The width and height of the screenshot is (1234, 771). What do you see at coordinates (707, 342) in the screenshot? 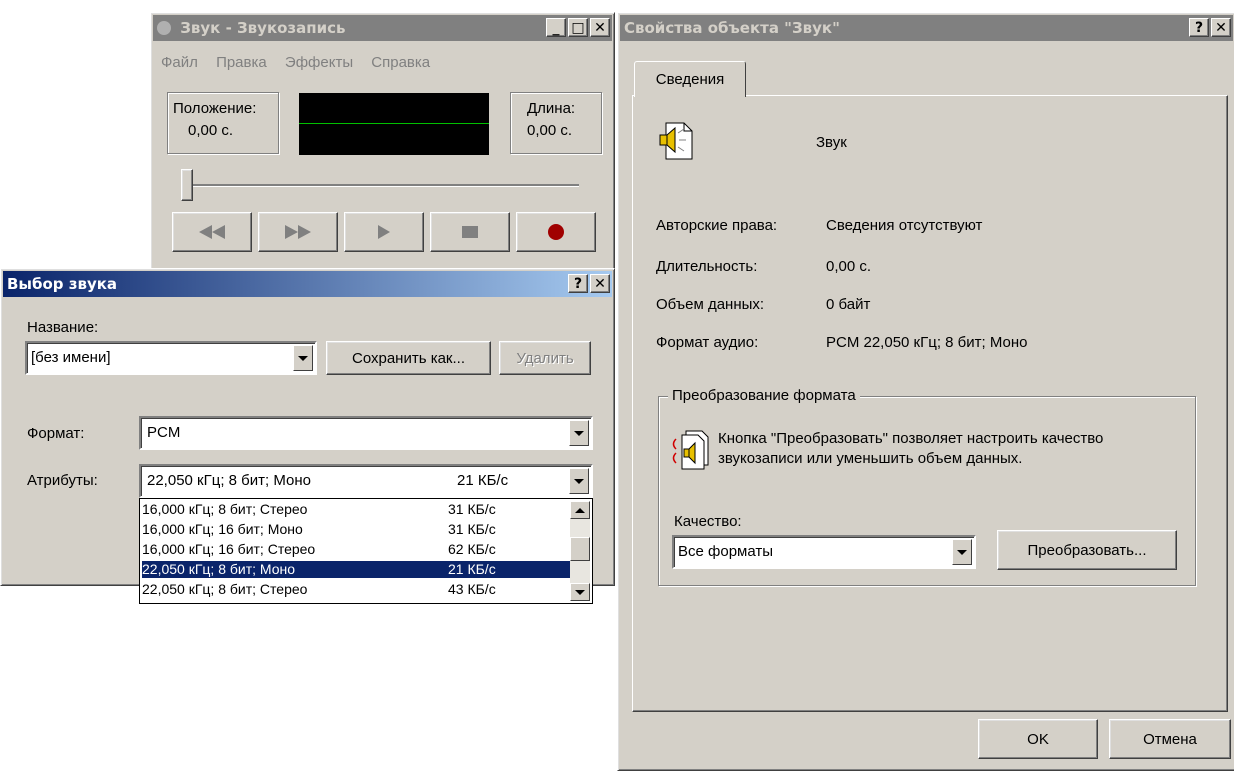
I see `audio-format-label: Формат аудио:` at bounding box center [707, 342].